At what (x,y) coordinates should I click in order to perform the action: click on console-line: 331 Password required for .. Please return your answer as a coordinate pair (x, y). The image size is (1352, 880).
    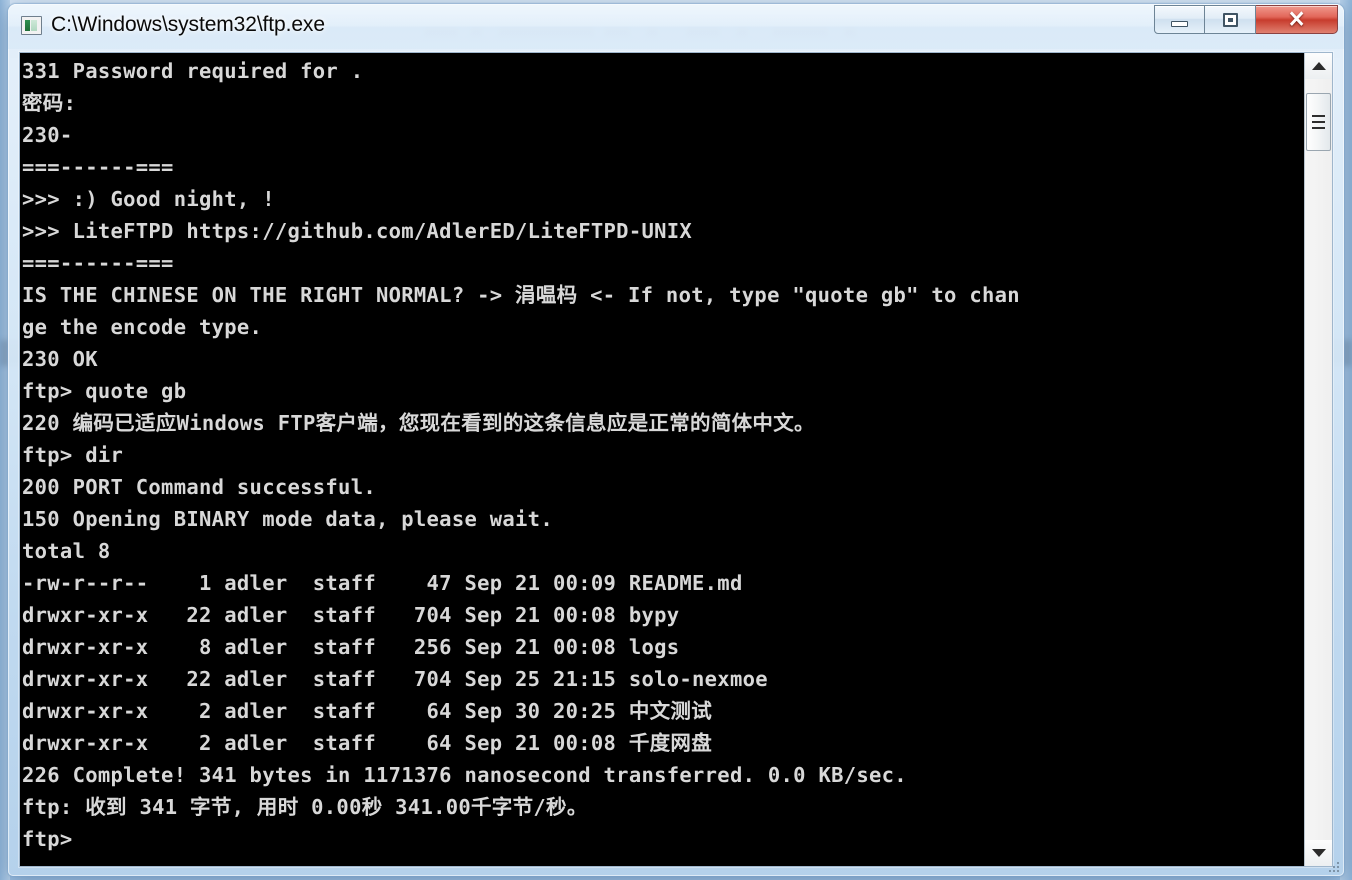
    Looking at the image, I should click on (193, 71).